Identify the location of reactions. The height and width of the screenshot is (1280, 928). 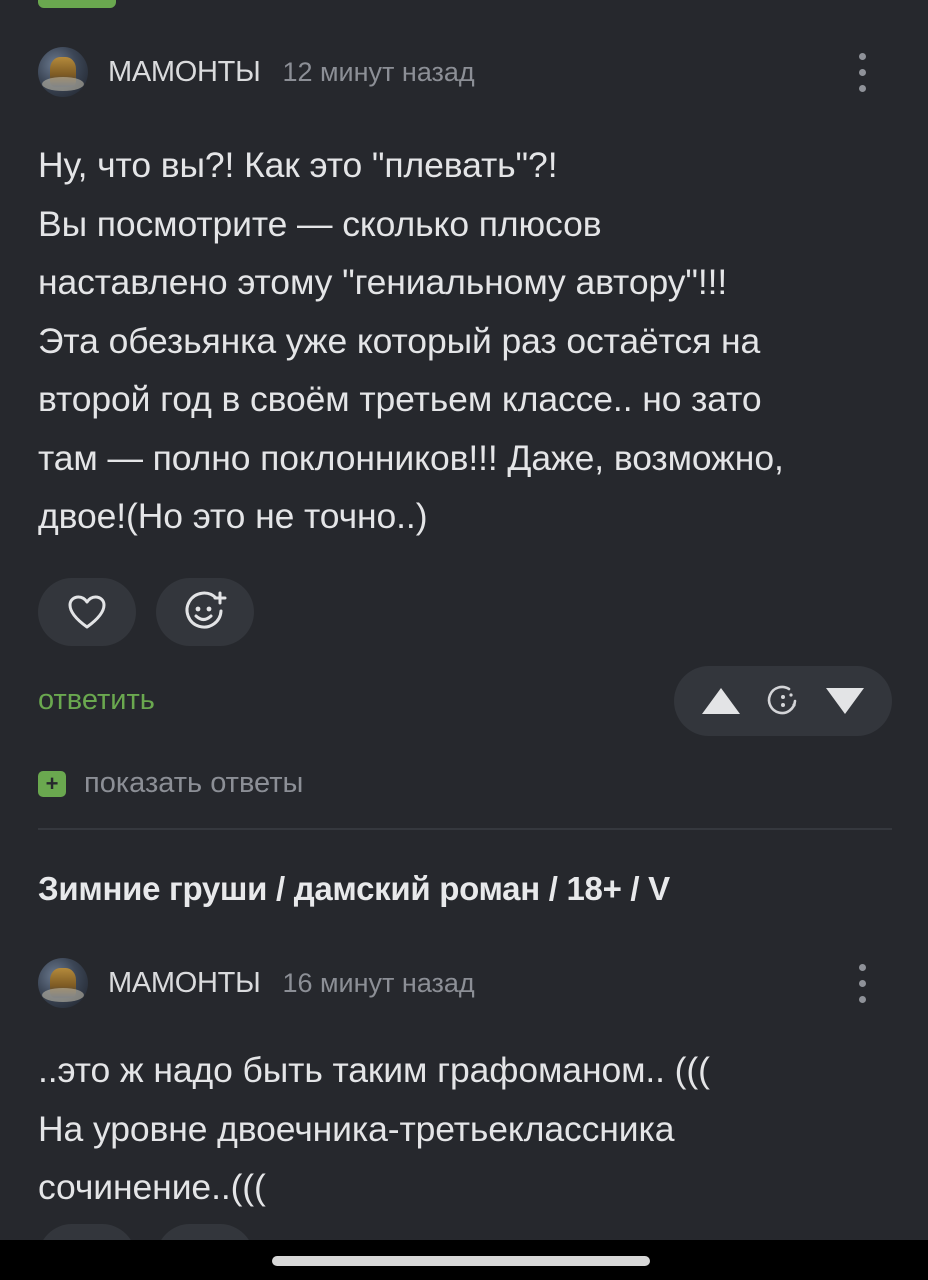
(465, 611).